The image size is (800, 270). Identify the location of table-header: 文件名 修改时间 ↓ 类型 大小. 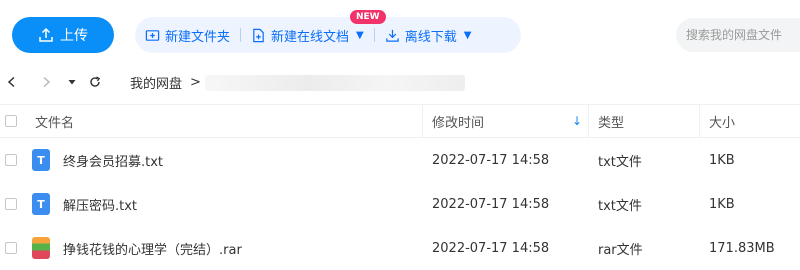
(400, 121).